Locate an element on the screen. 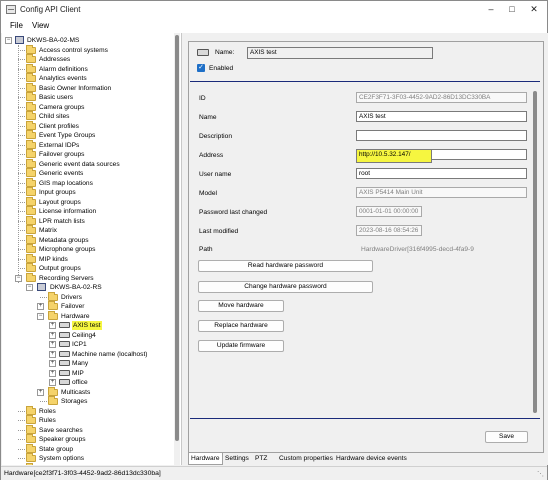 The width and height of the screenshot is (548, 480). description-field is located at coordinates (441, 135).